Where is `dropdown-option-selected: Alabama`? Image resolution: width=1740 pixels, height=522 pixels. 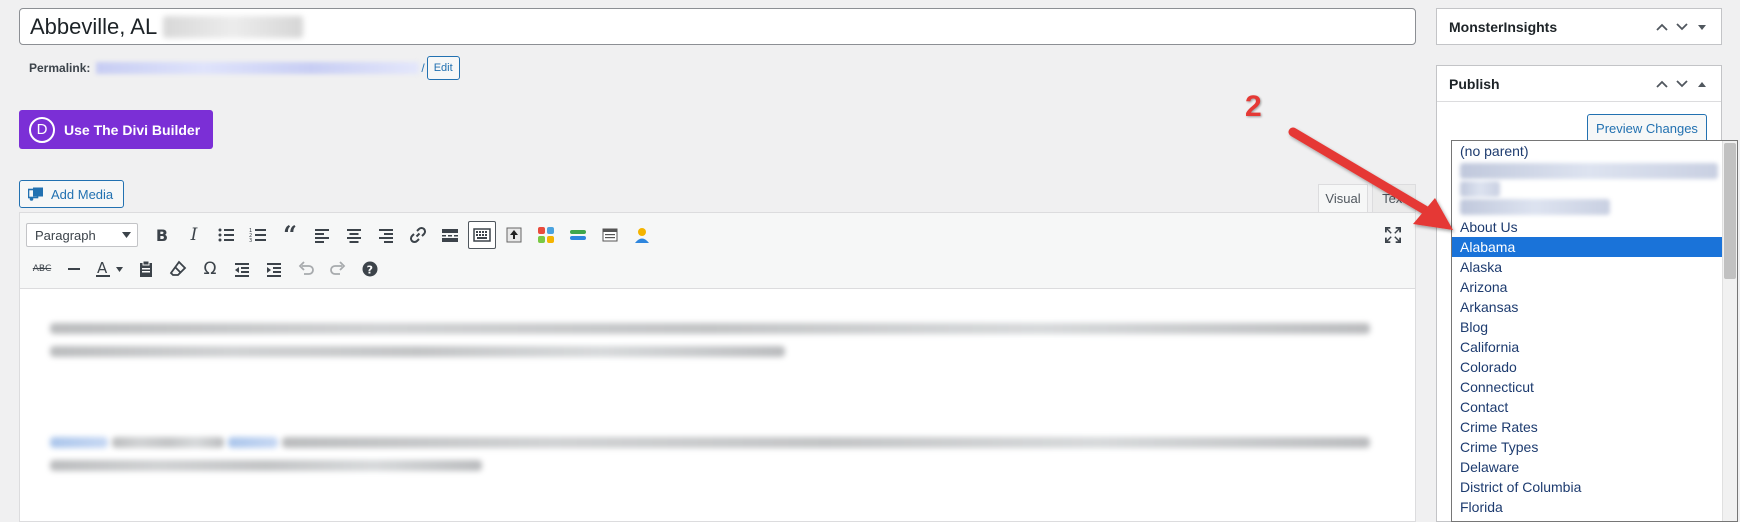
dropdown-option-selected: Alabama is located at coordinates (1587, 247).